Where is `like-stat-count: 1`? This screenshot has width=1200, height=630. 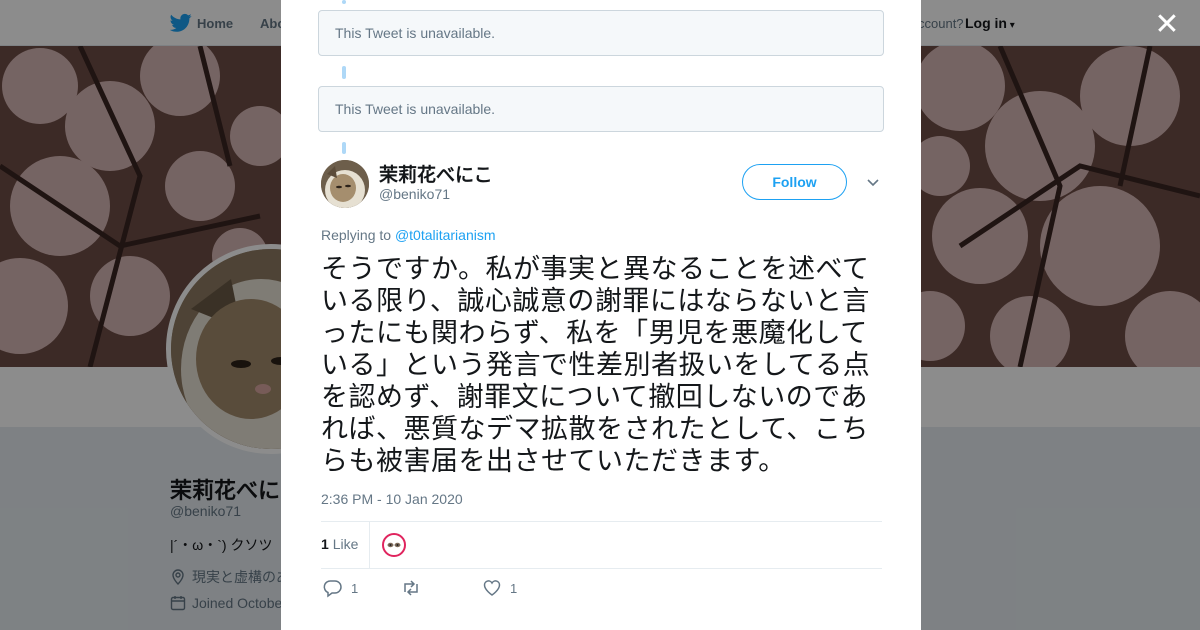
like-stat-count: 1 is located at coordinates (325, 544).